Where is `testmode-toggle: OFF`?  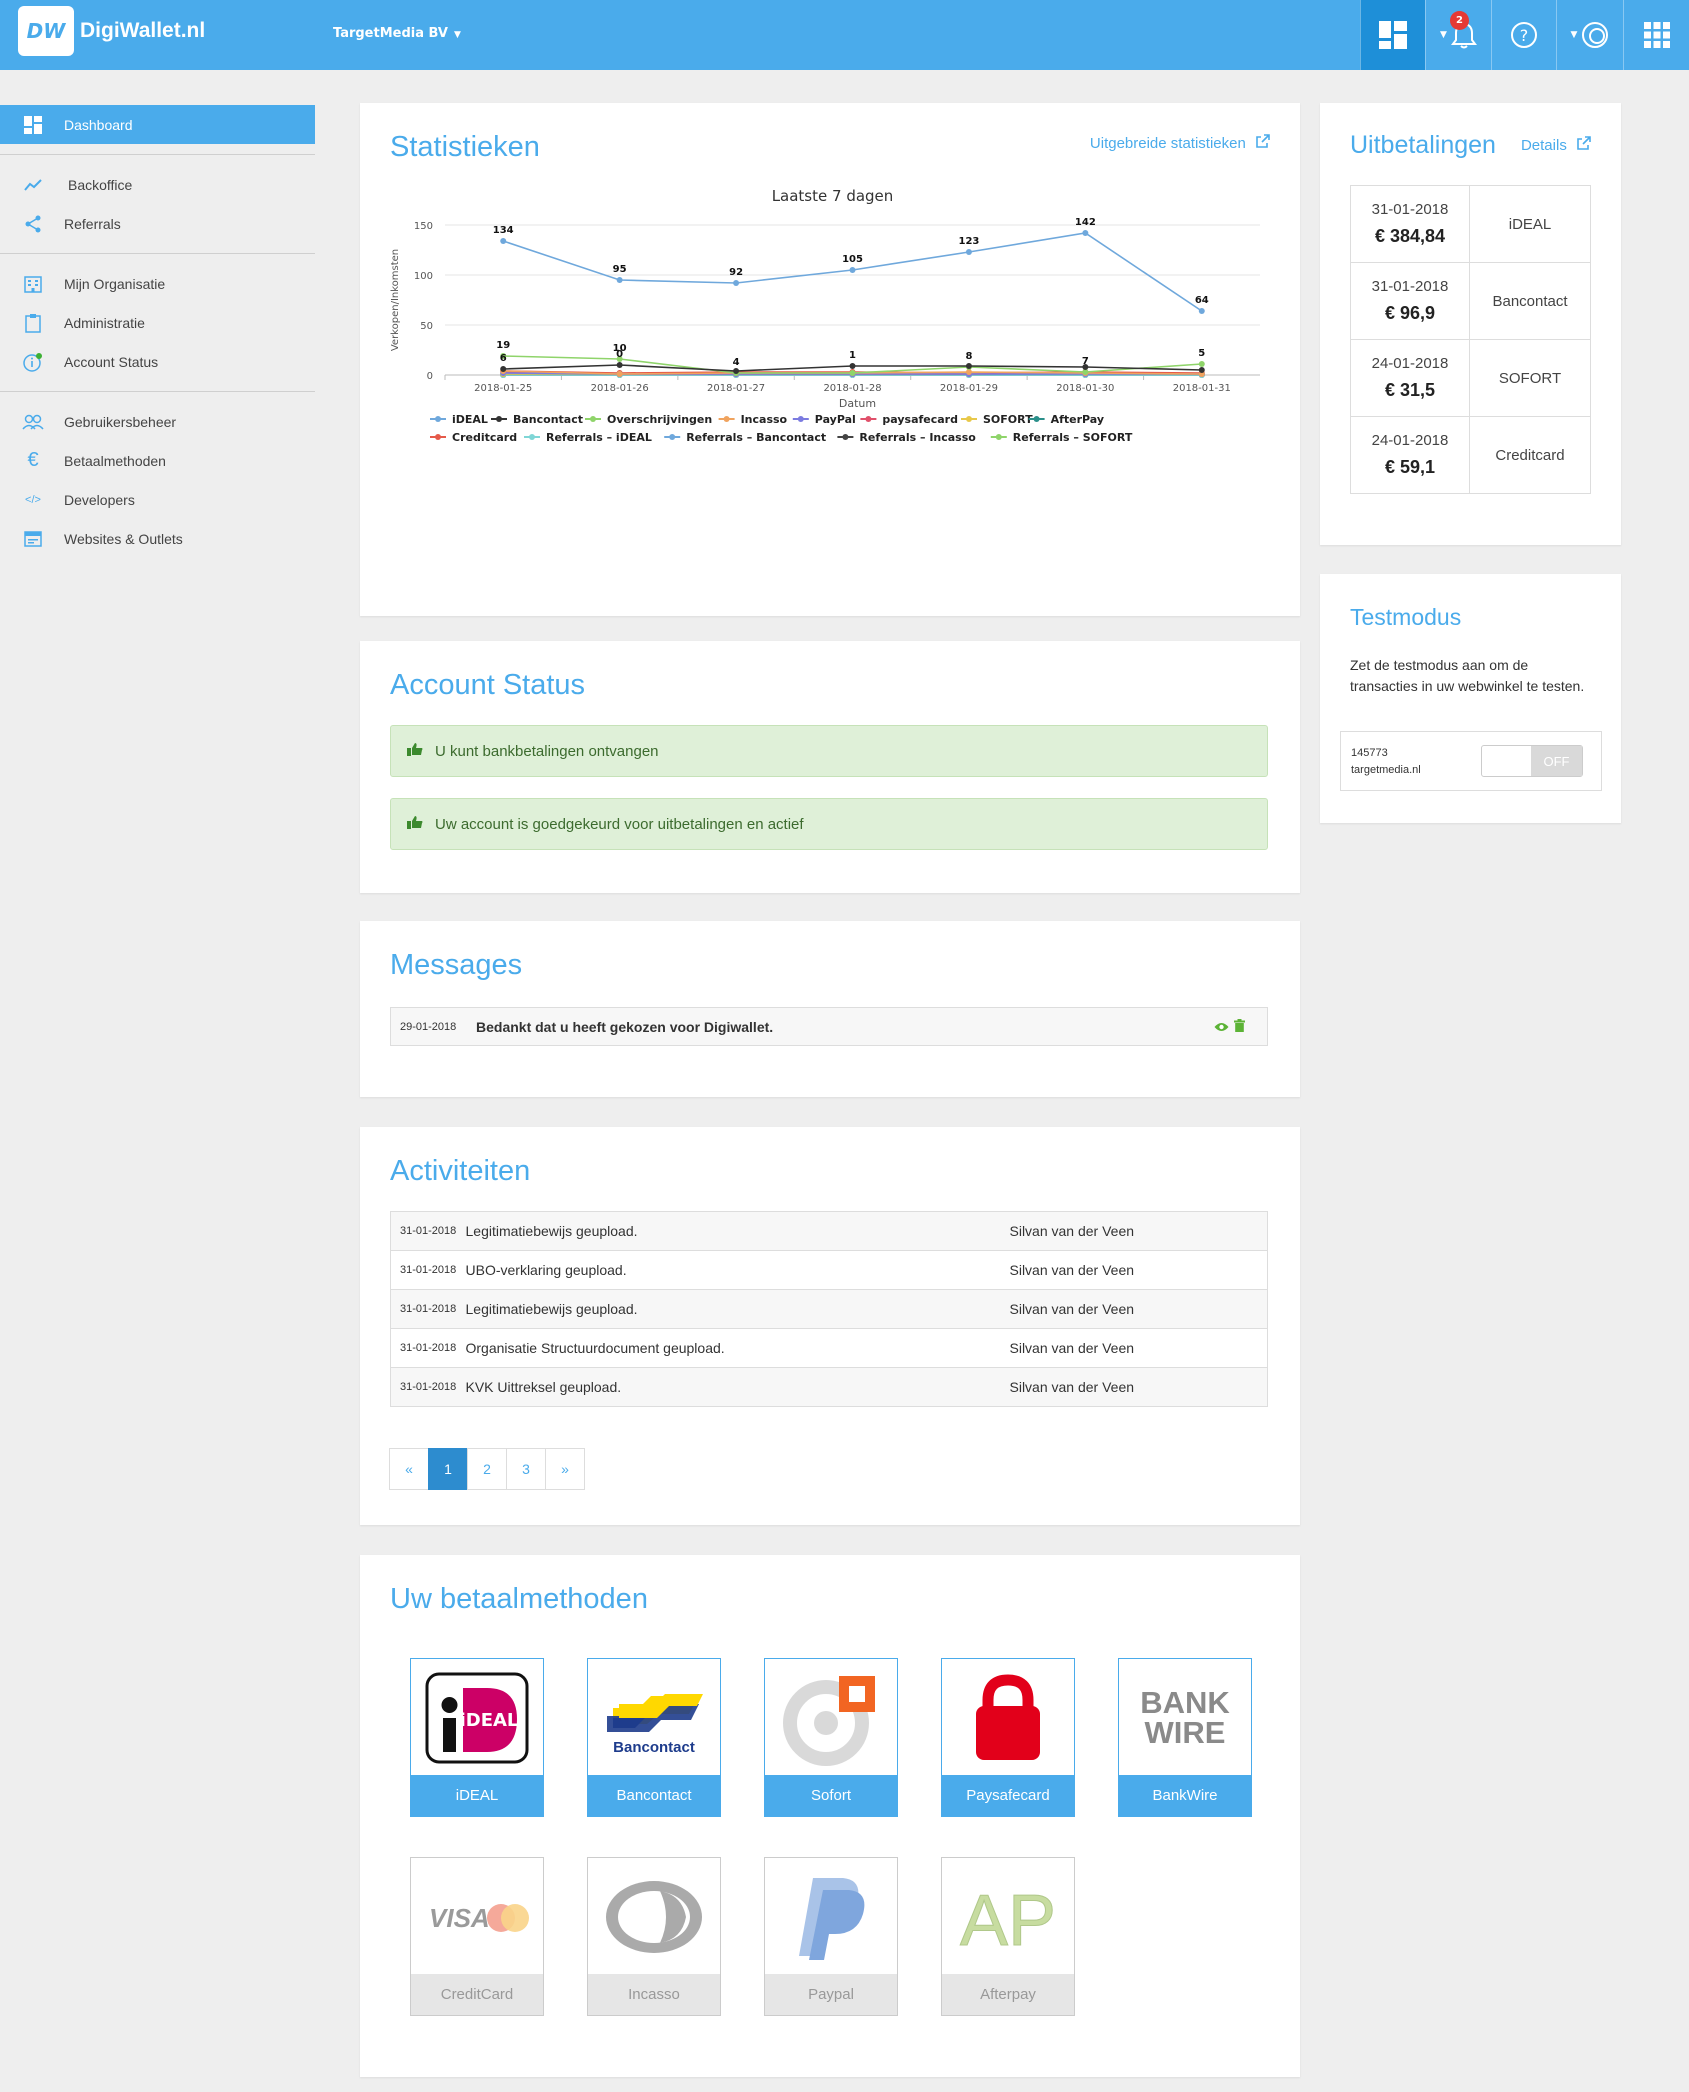 testmode-toggle: OFF is located at coordinates (1532, 761).